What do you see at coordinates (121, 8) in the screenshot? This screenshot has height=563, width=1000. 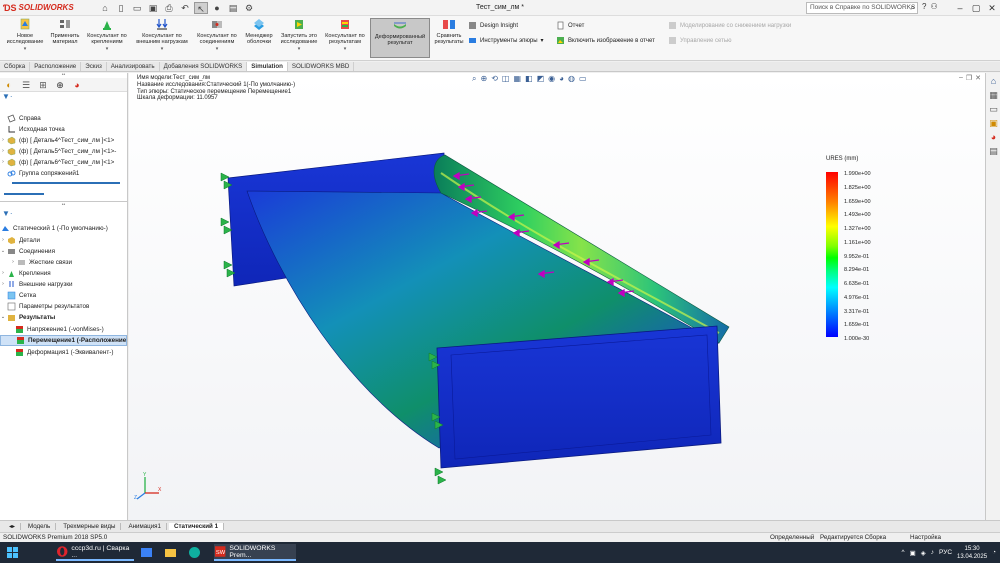 I see `new-file-icon: ▯` at bounding box center [121, 8].